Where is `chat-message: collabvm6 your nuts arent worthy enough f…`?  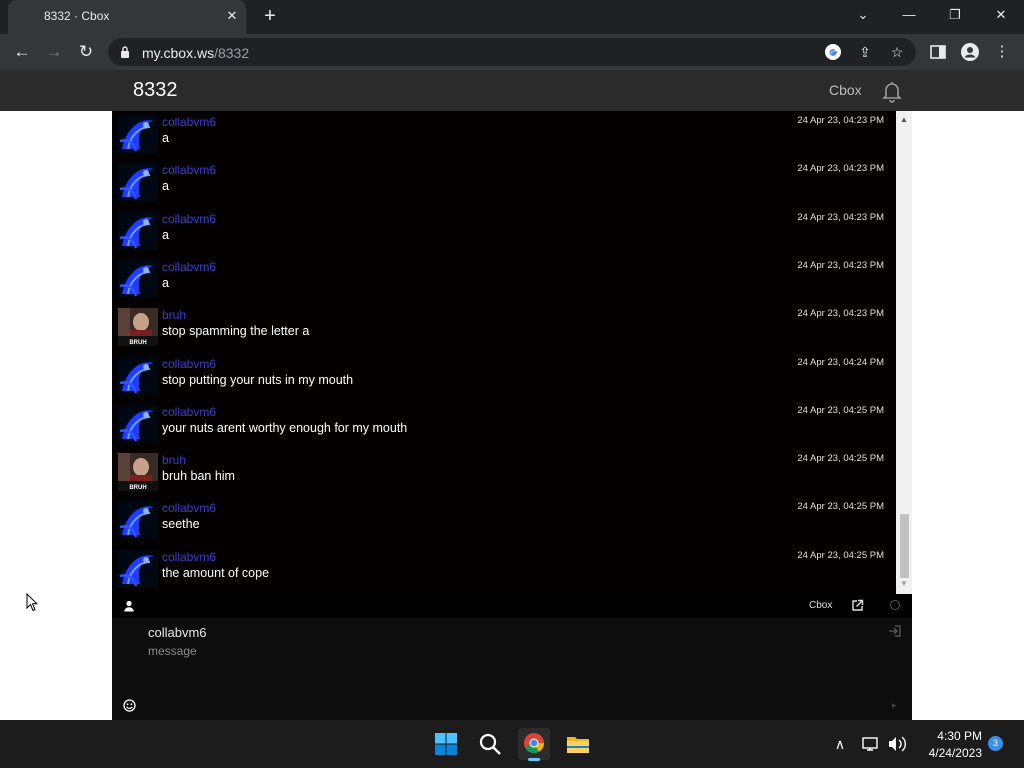 chat-message: collabvm6 your nuts arent worthy enough f… is located at coordinates (504, 428).